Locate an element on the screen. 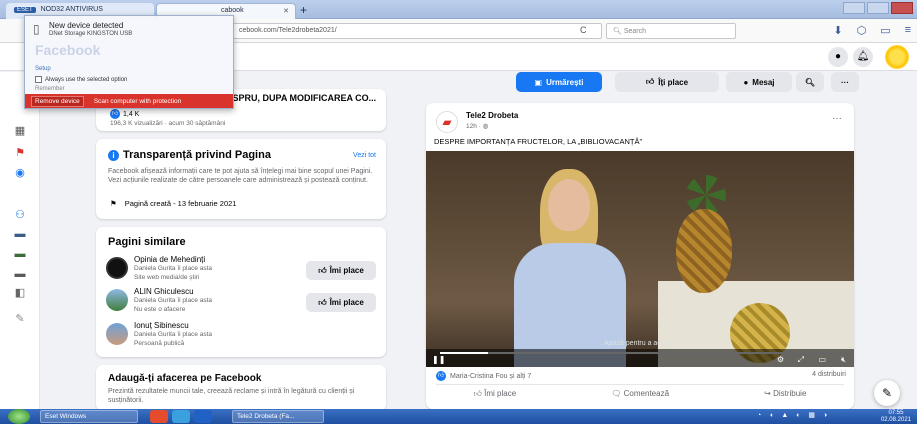  option-label: Always use the selected option is located at coordinates (86, 79).